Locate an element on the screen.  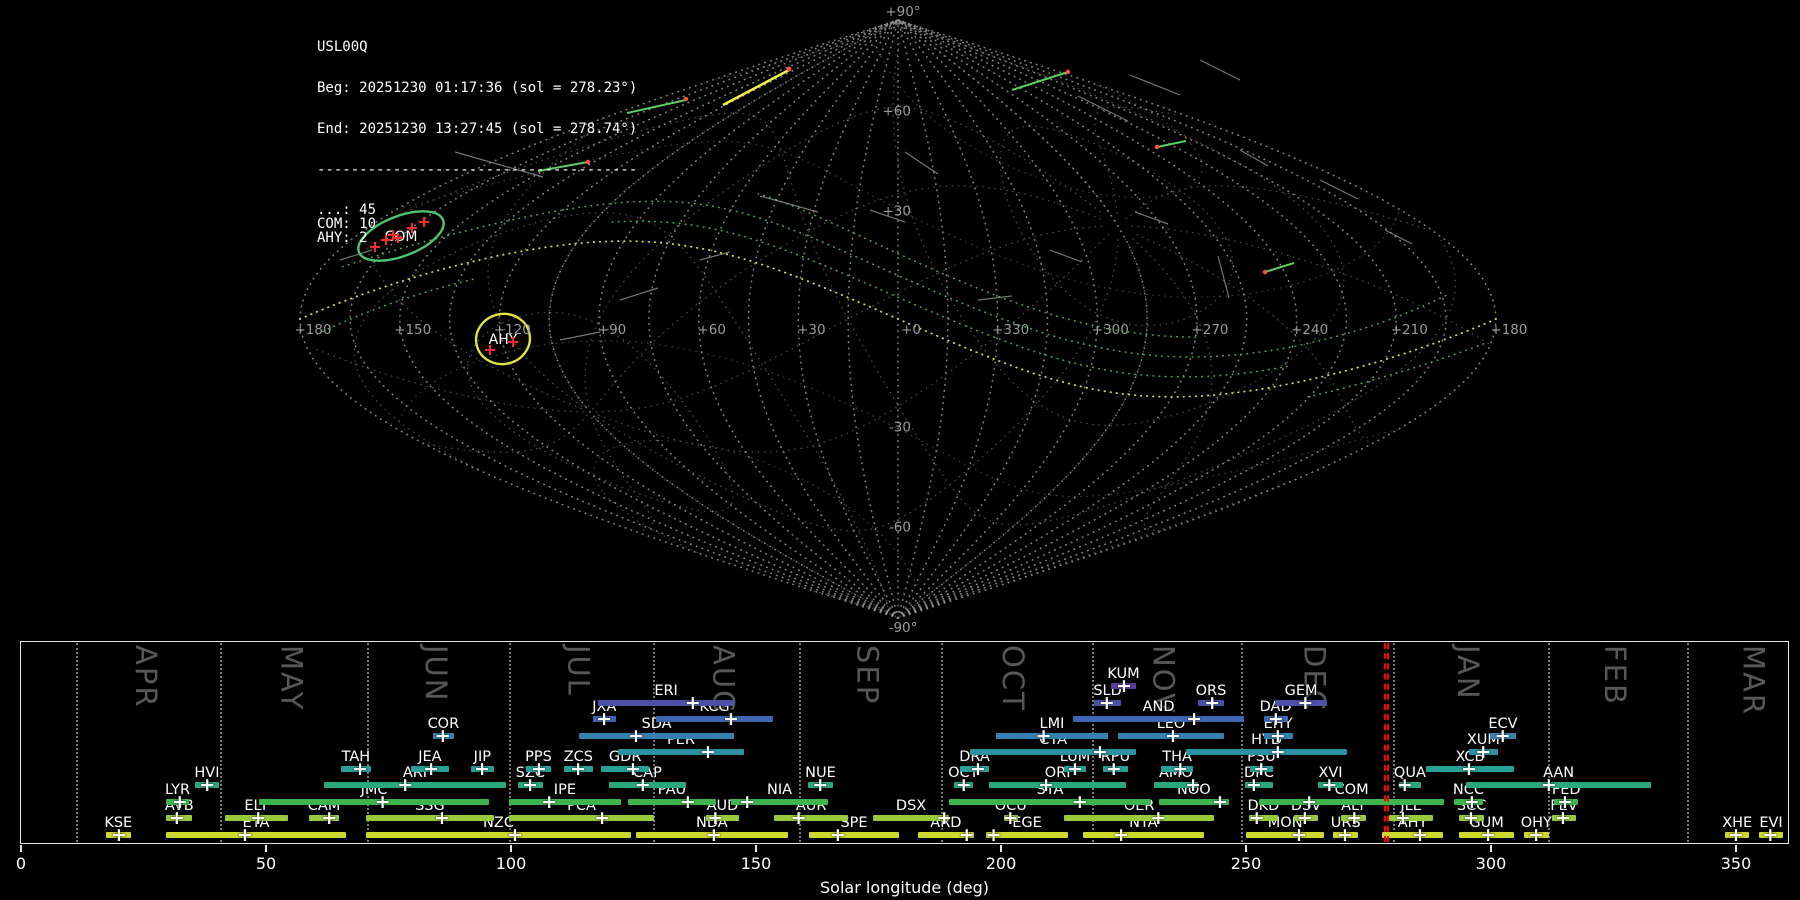
x-axis-tick-label: 250 is located at coordinates (1246, 863).